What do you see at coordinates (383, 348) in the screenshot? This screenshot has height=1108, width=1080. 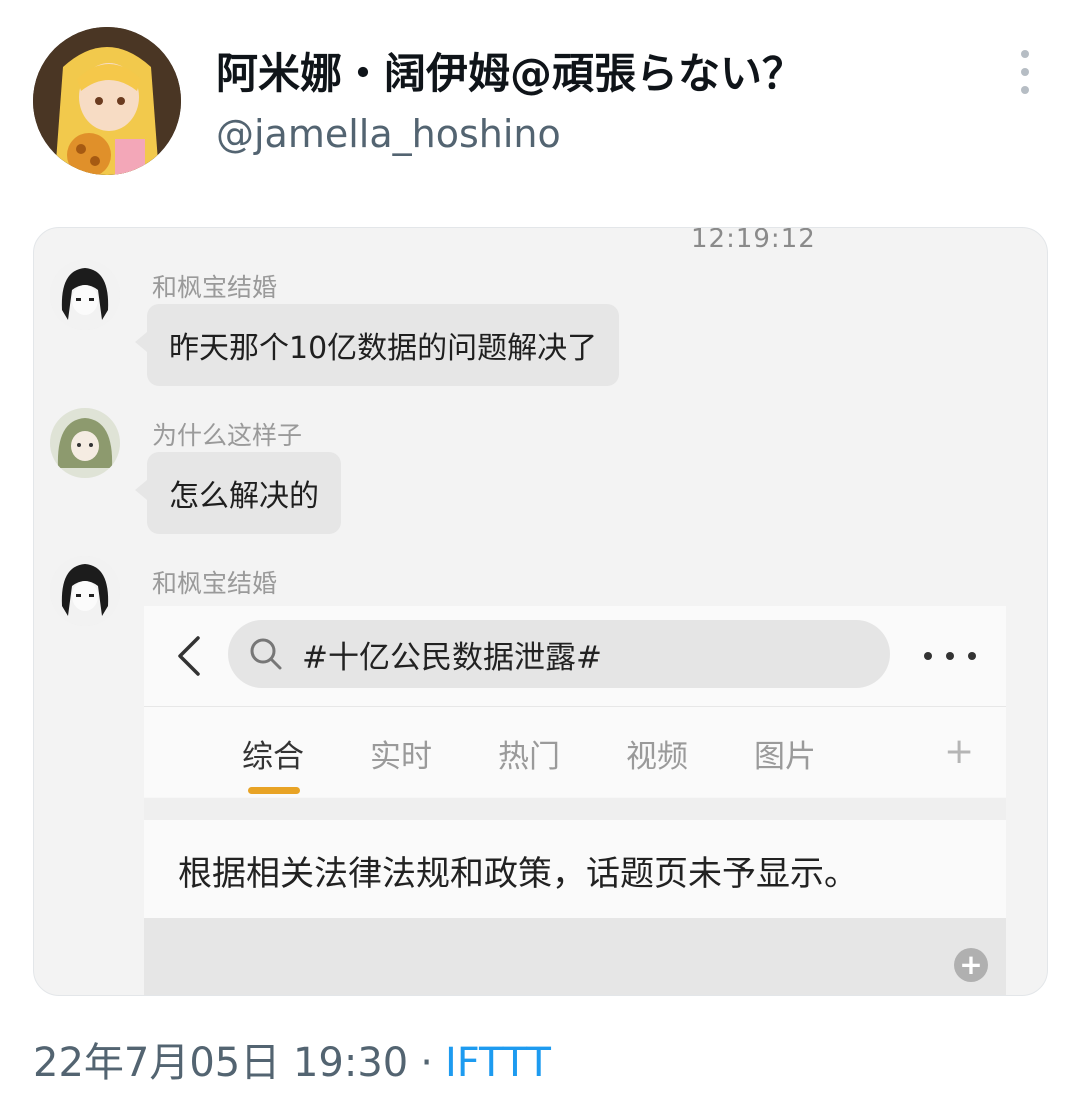 I see `message-text-1: 昨天那个10亿数据的问题解决了` at bounding box center [383, 348].